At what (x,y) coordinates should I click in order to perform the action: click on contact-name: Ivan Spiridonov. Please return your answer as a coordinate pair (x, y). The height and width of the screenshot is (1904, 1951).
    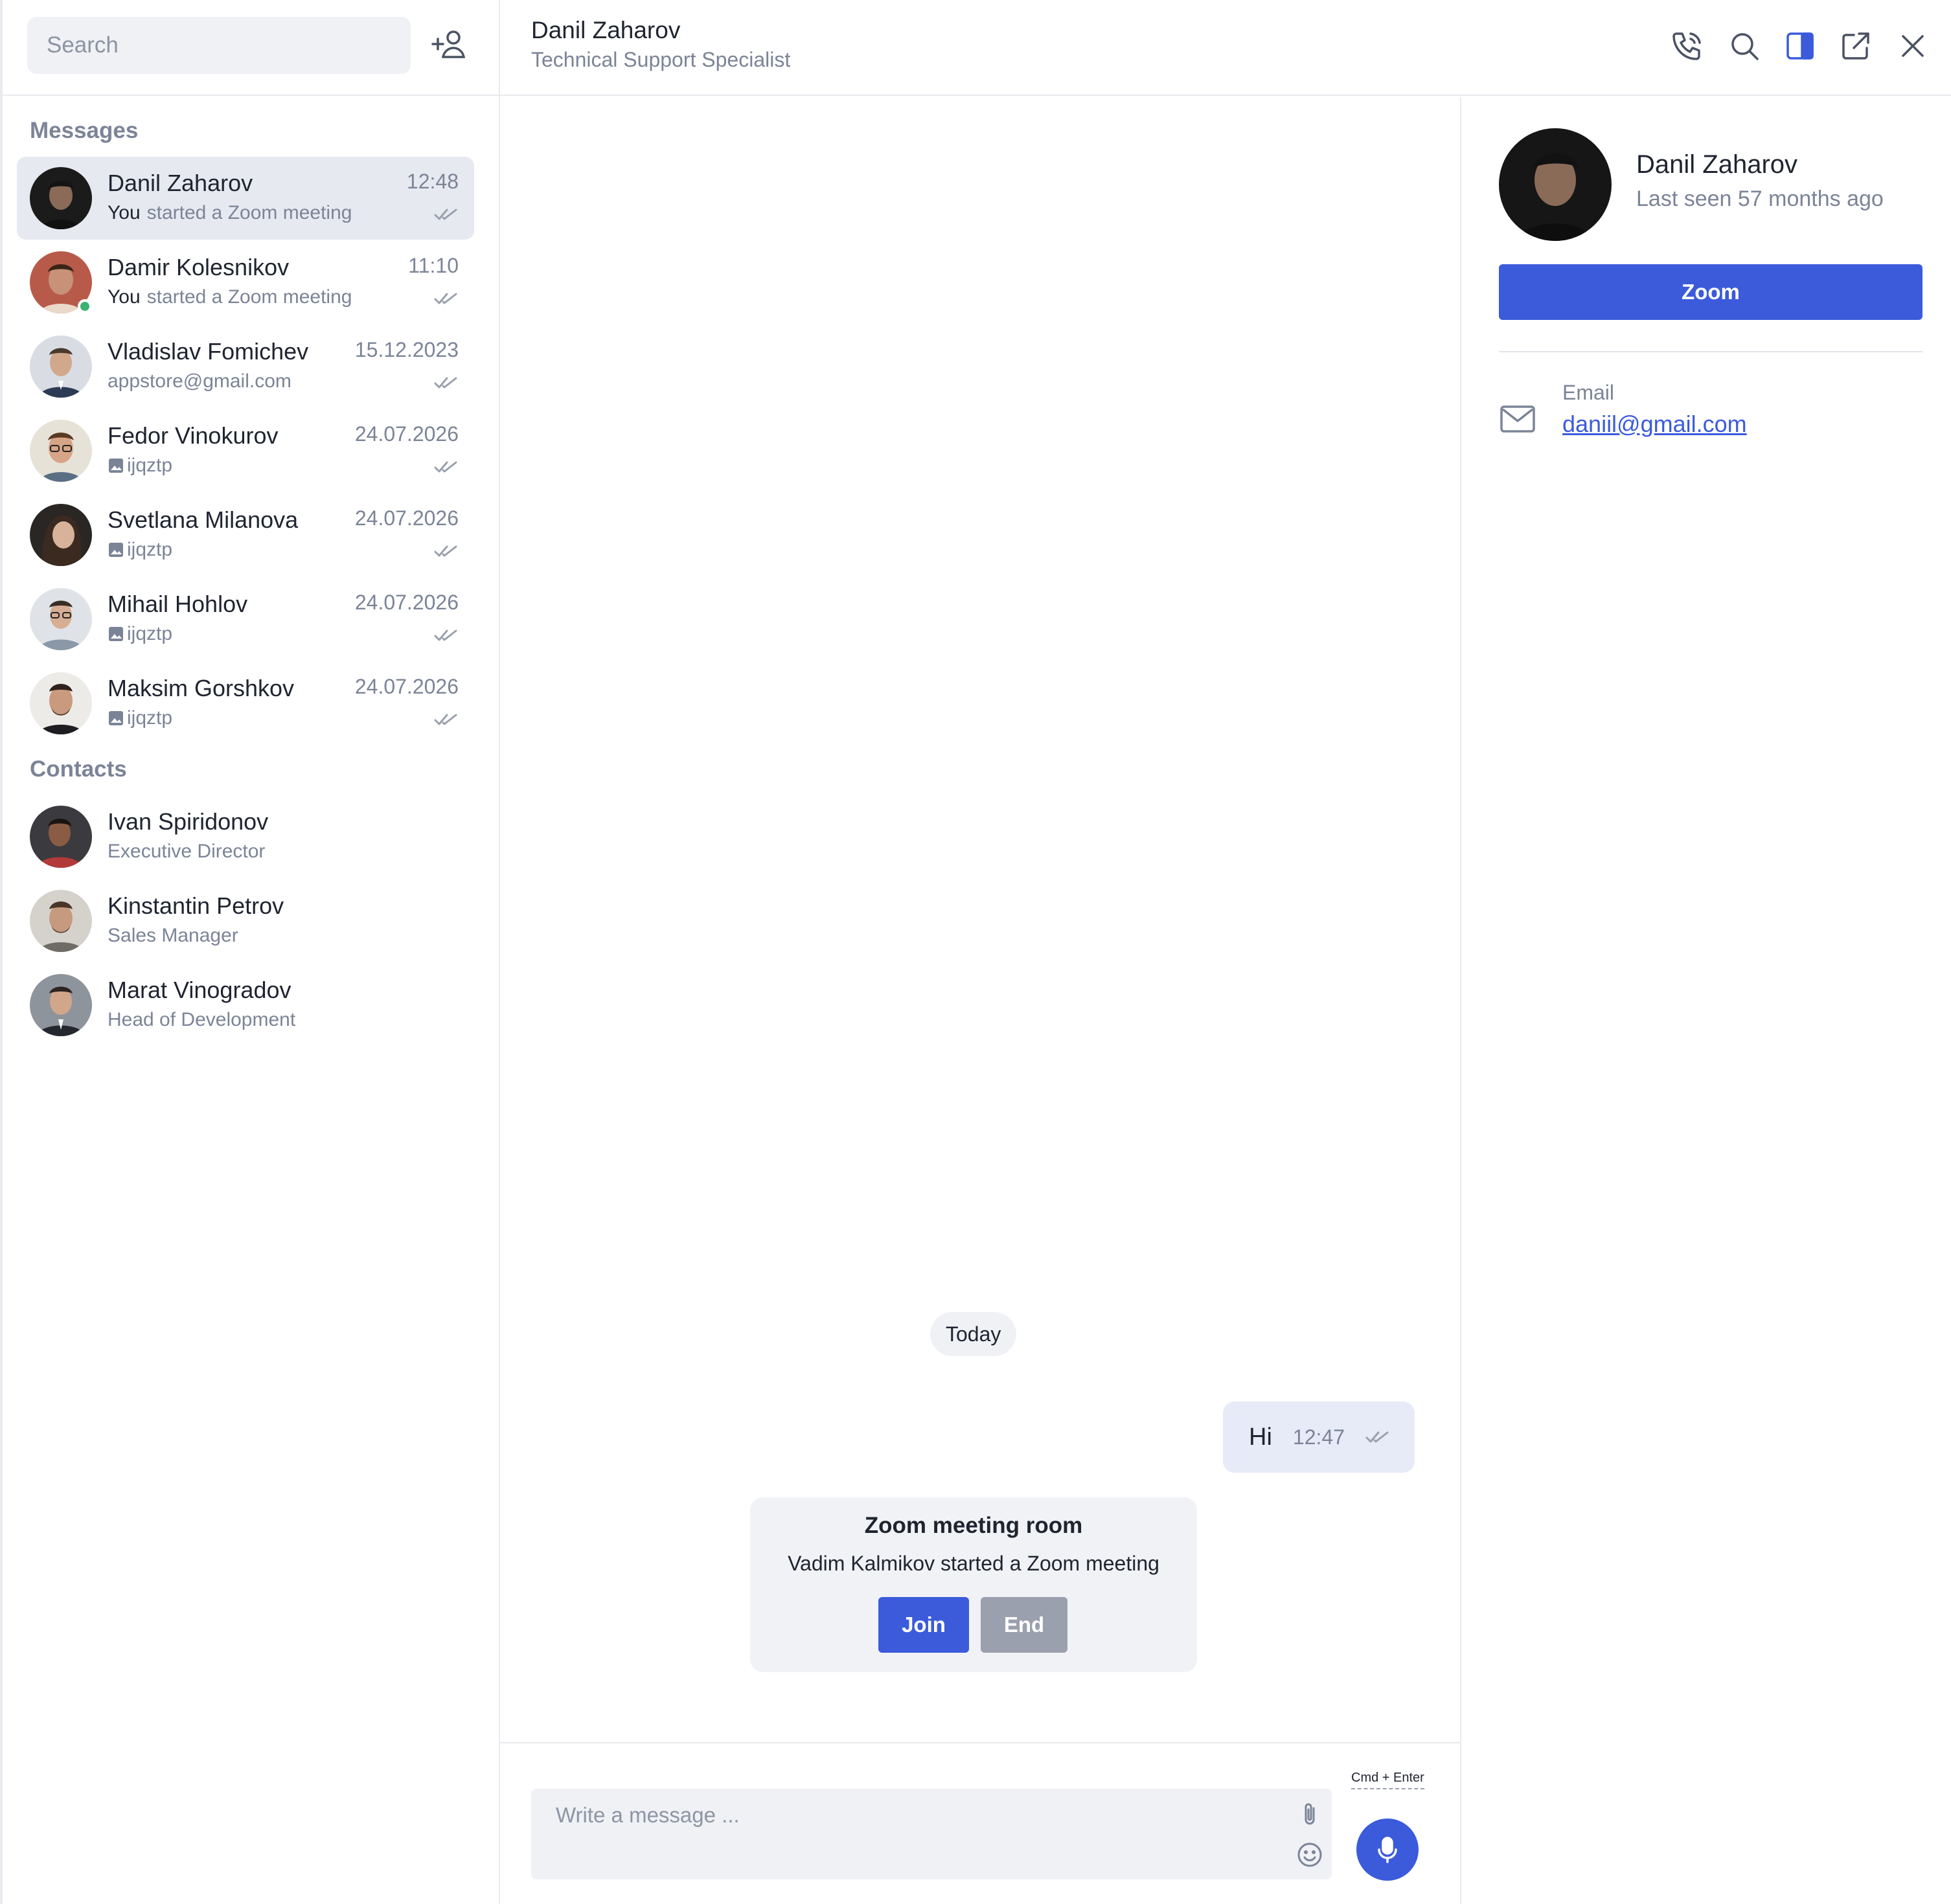
    Looking at the image, I should click on (188, 822).